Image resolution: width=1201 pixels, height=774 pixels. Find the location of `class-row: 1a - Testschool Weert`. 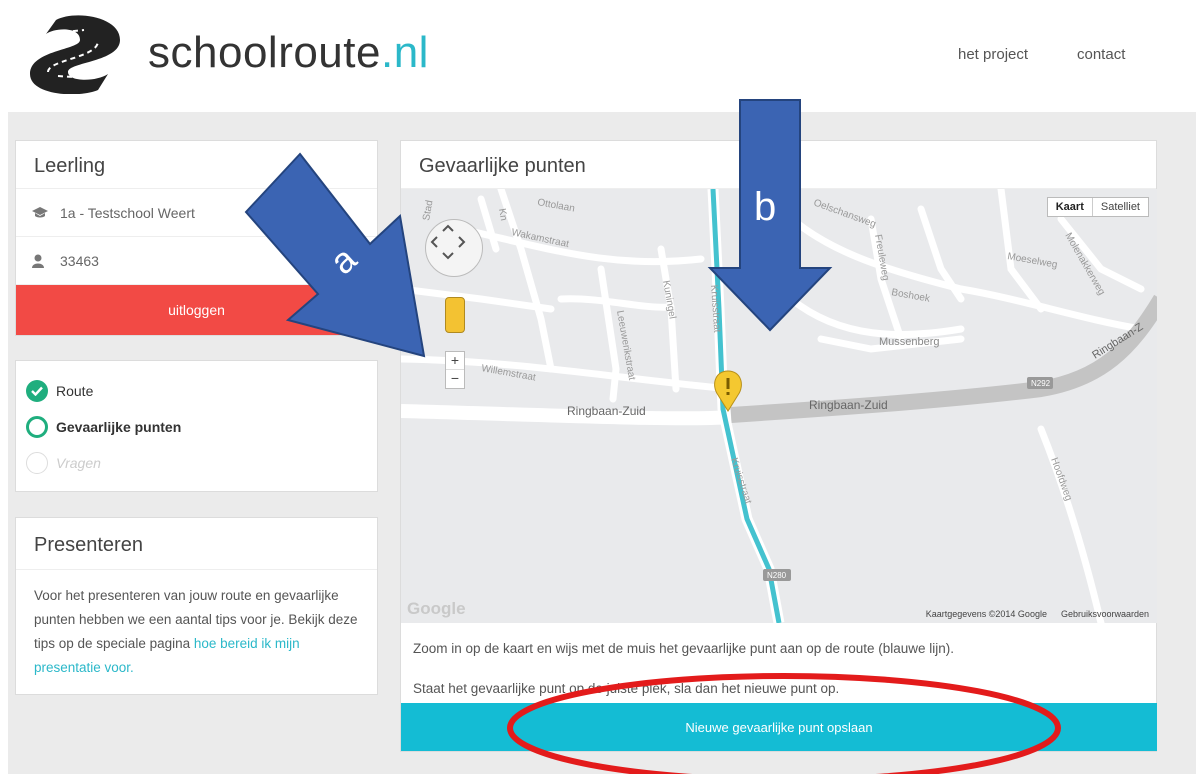

class-row: 1a - Testschool Weert is located at coordinates (196, 213).